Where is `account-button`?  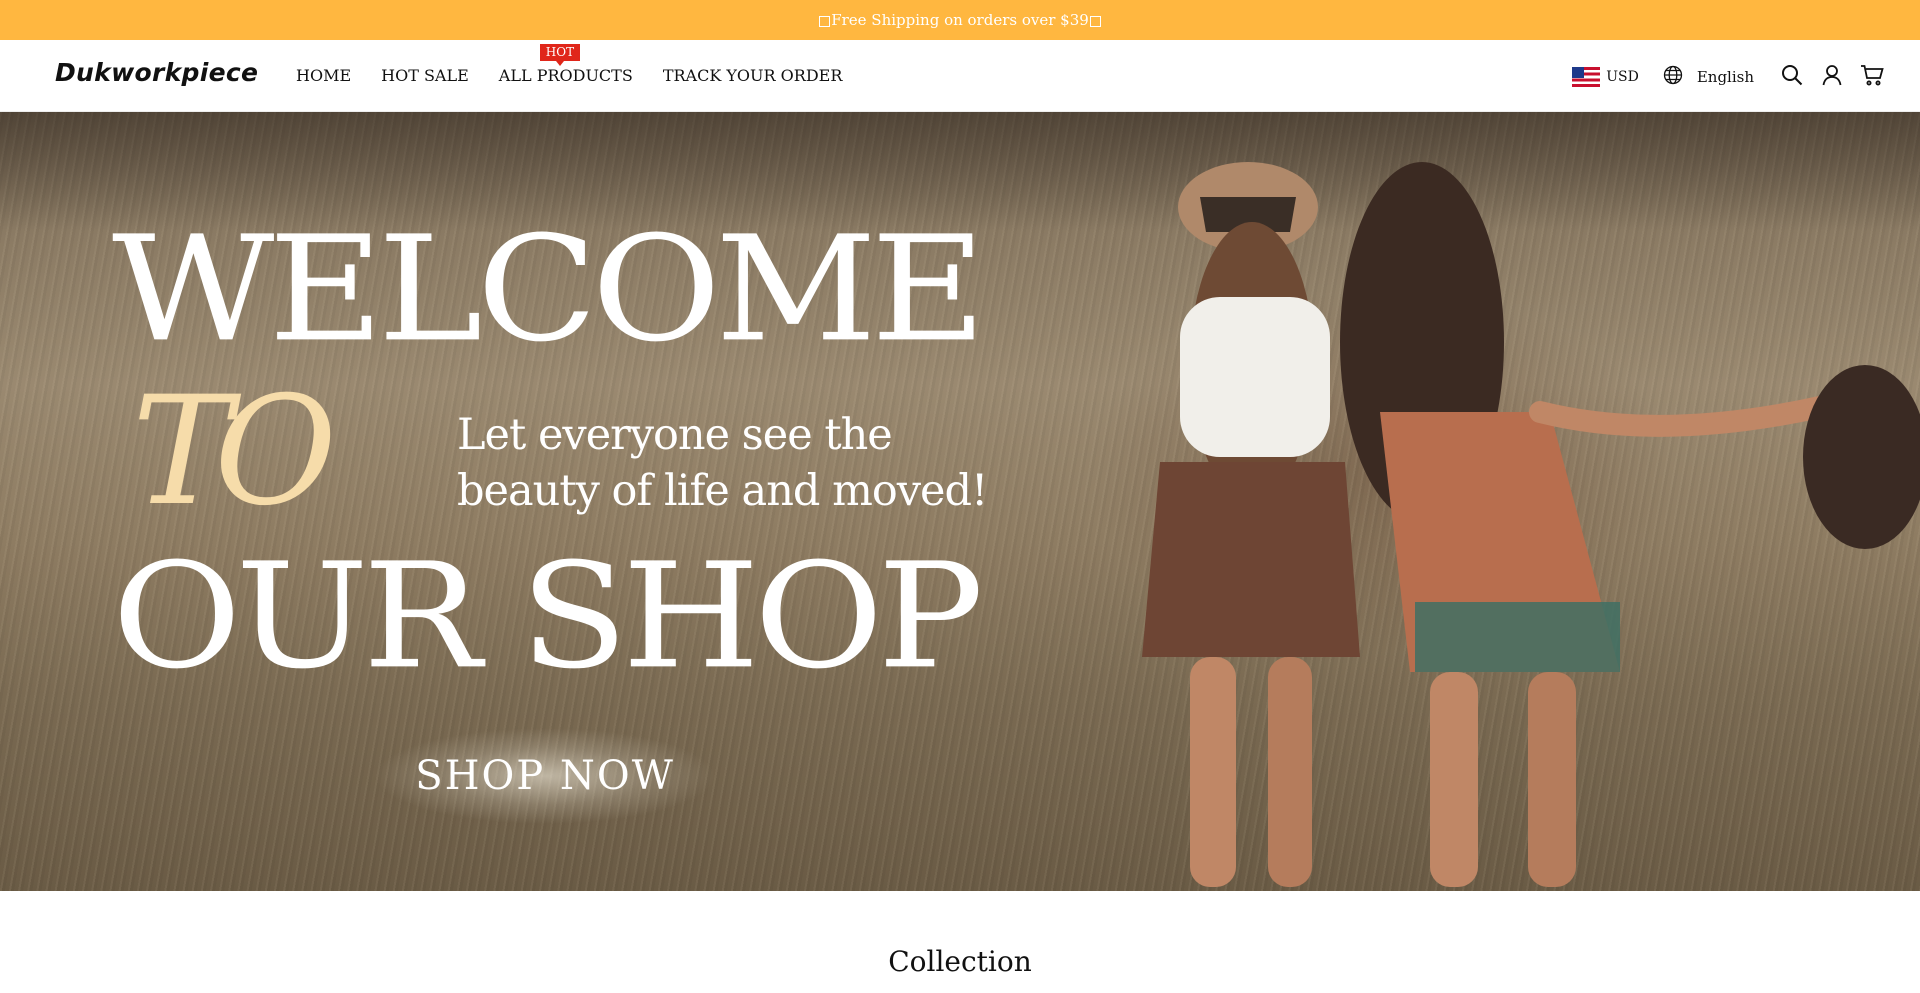
account-button is located at coordinates (1832, 77).